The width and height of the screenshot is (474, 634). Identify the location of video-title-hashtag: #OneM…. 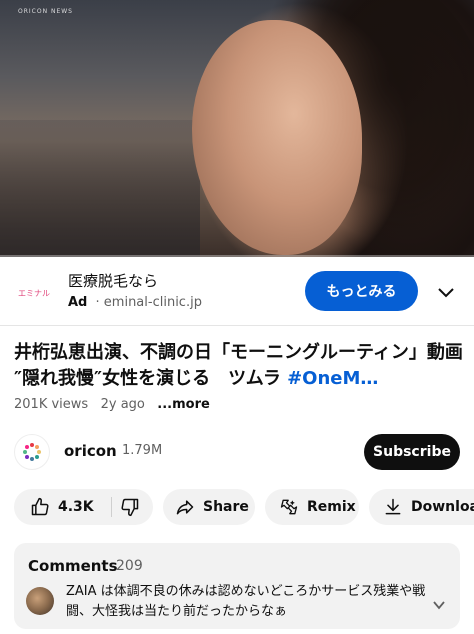
(332, 378).